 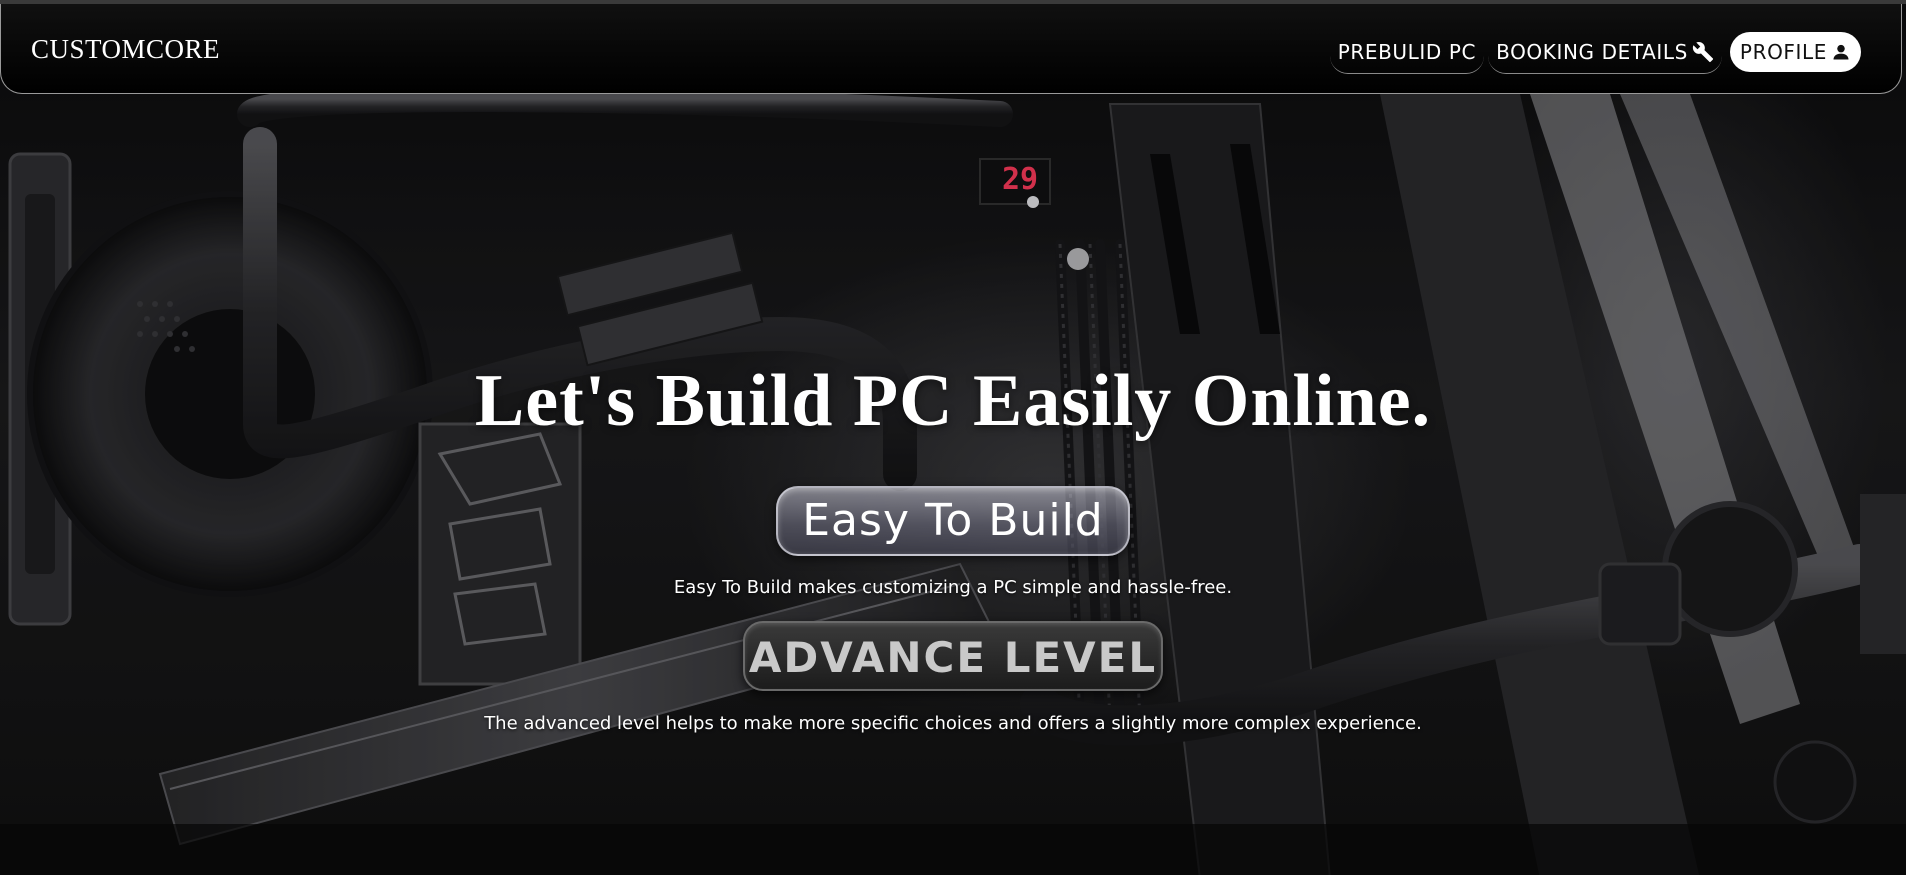 What do you see at coordinates (125, 49) in the screenshot?
I see `brand-logo: CUSTOMCORE` at bounding box center [125, 49].